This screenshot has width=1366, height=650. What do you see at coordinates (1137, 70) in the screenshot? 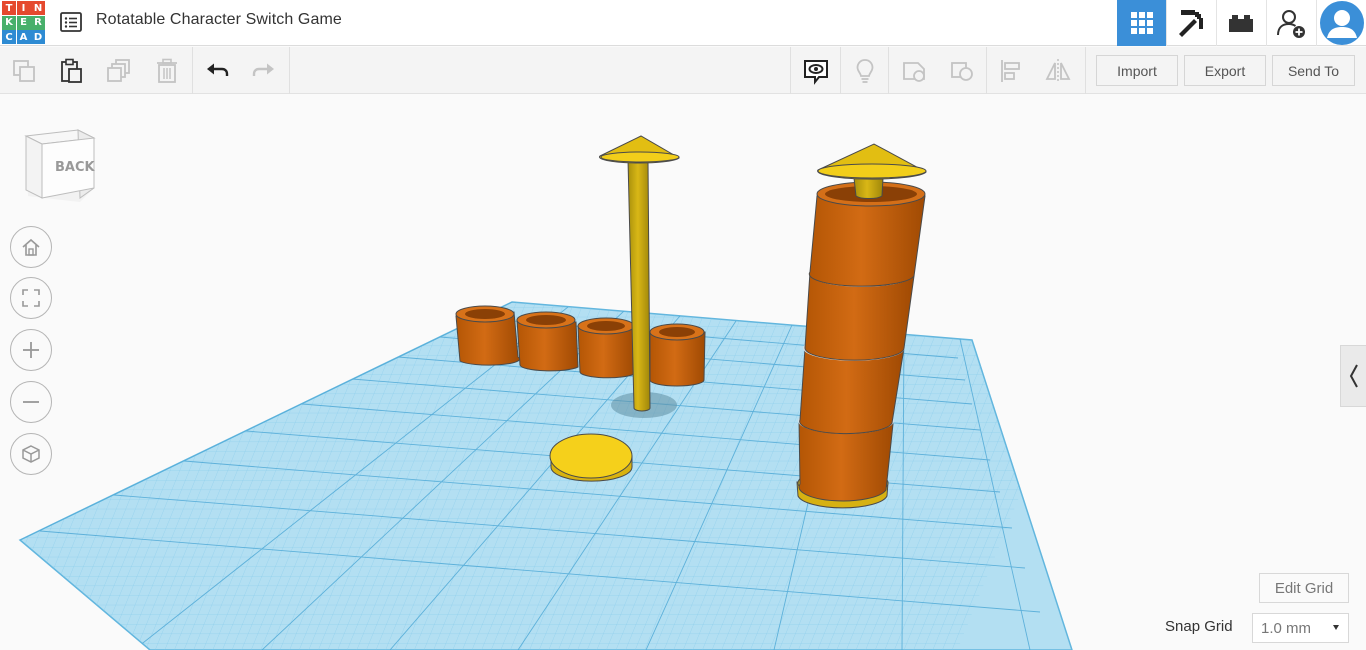
I see `import-button: Import` at bounding box center [1137, 70].